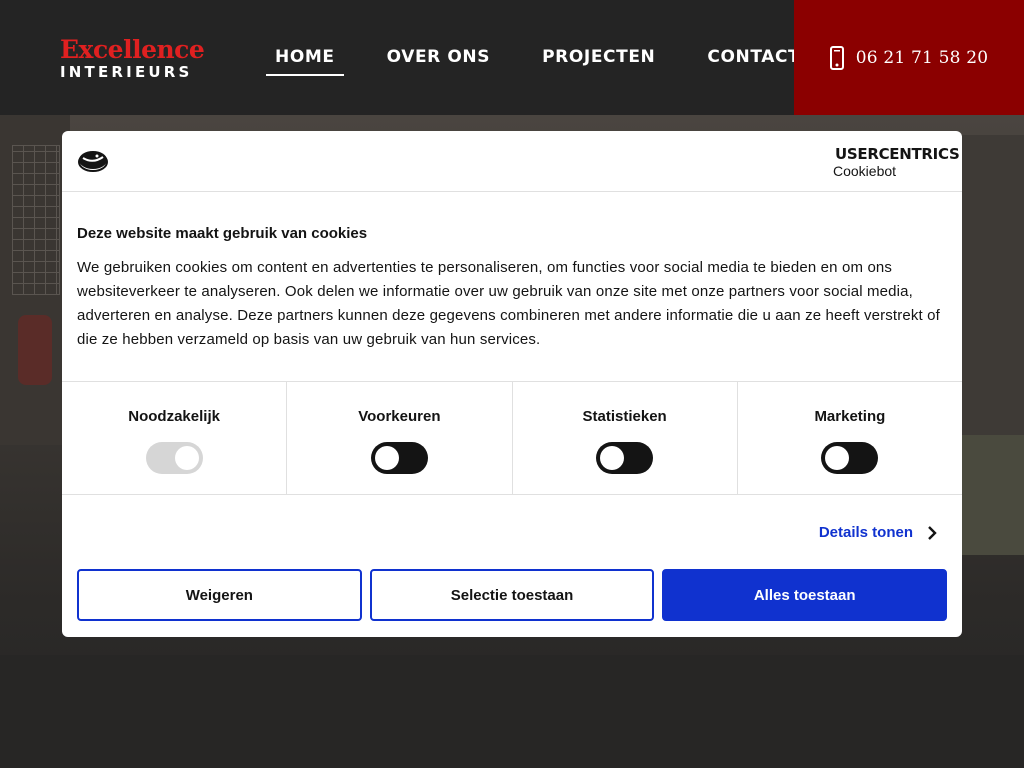 The width and height of the screenshot is (1024, 768). I want to click on statistieken-toggle, so click(625, 458).